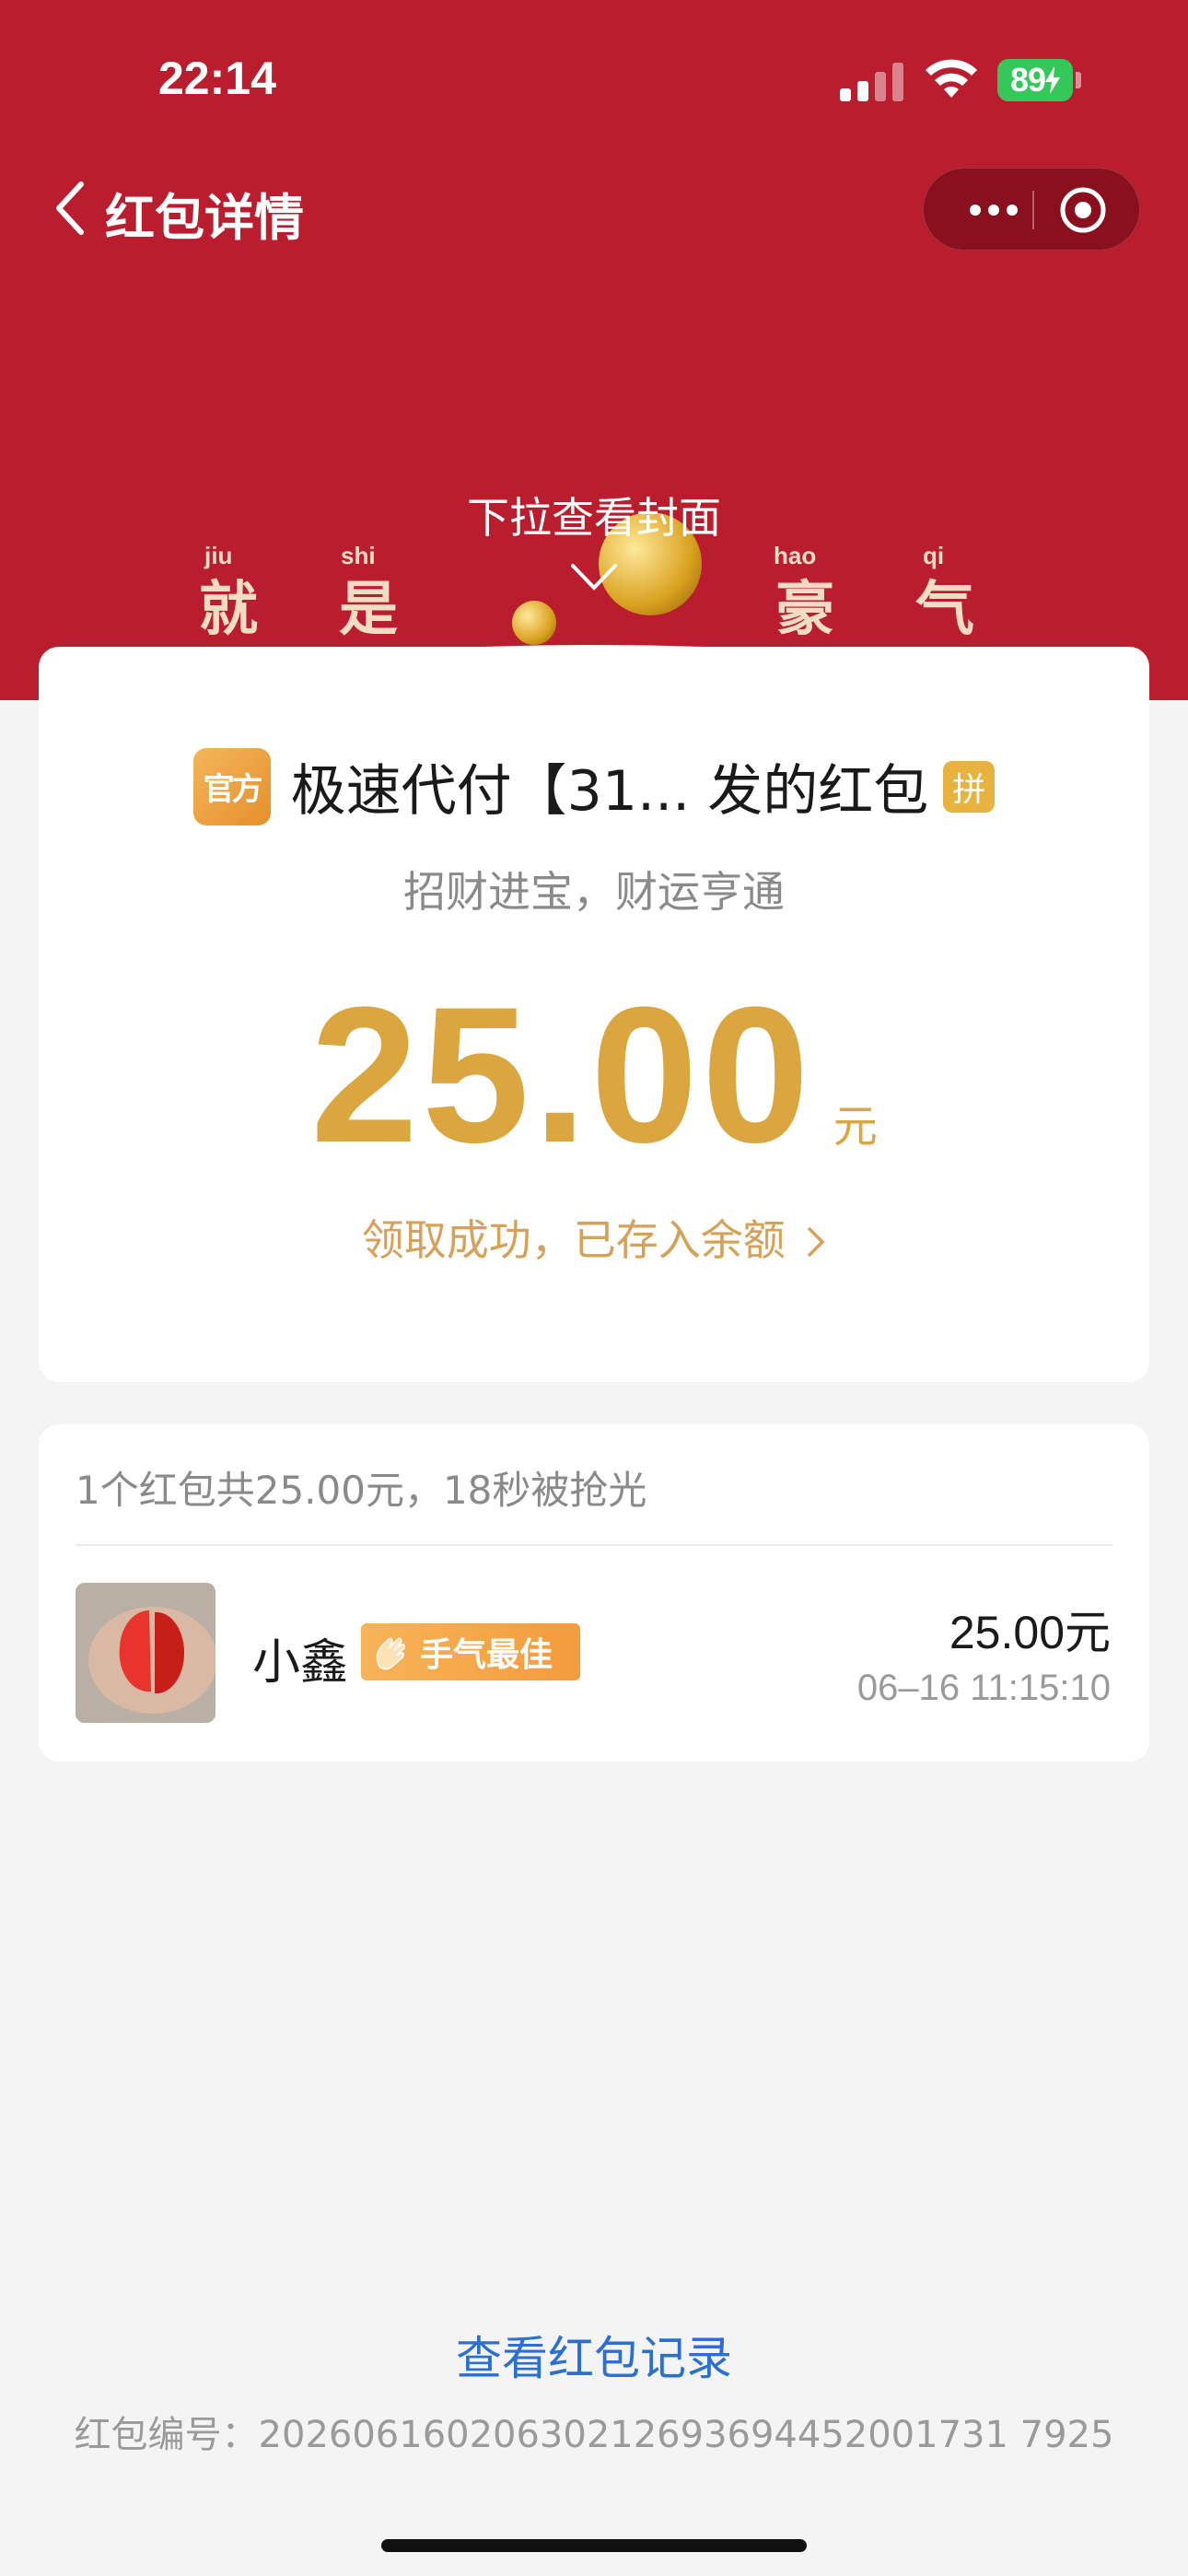 The height and width of the screenshot is (2576, 1188). I want to click on pull-down-hint: 下拉查看封面, so click(594, 518).